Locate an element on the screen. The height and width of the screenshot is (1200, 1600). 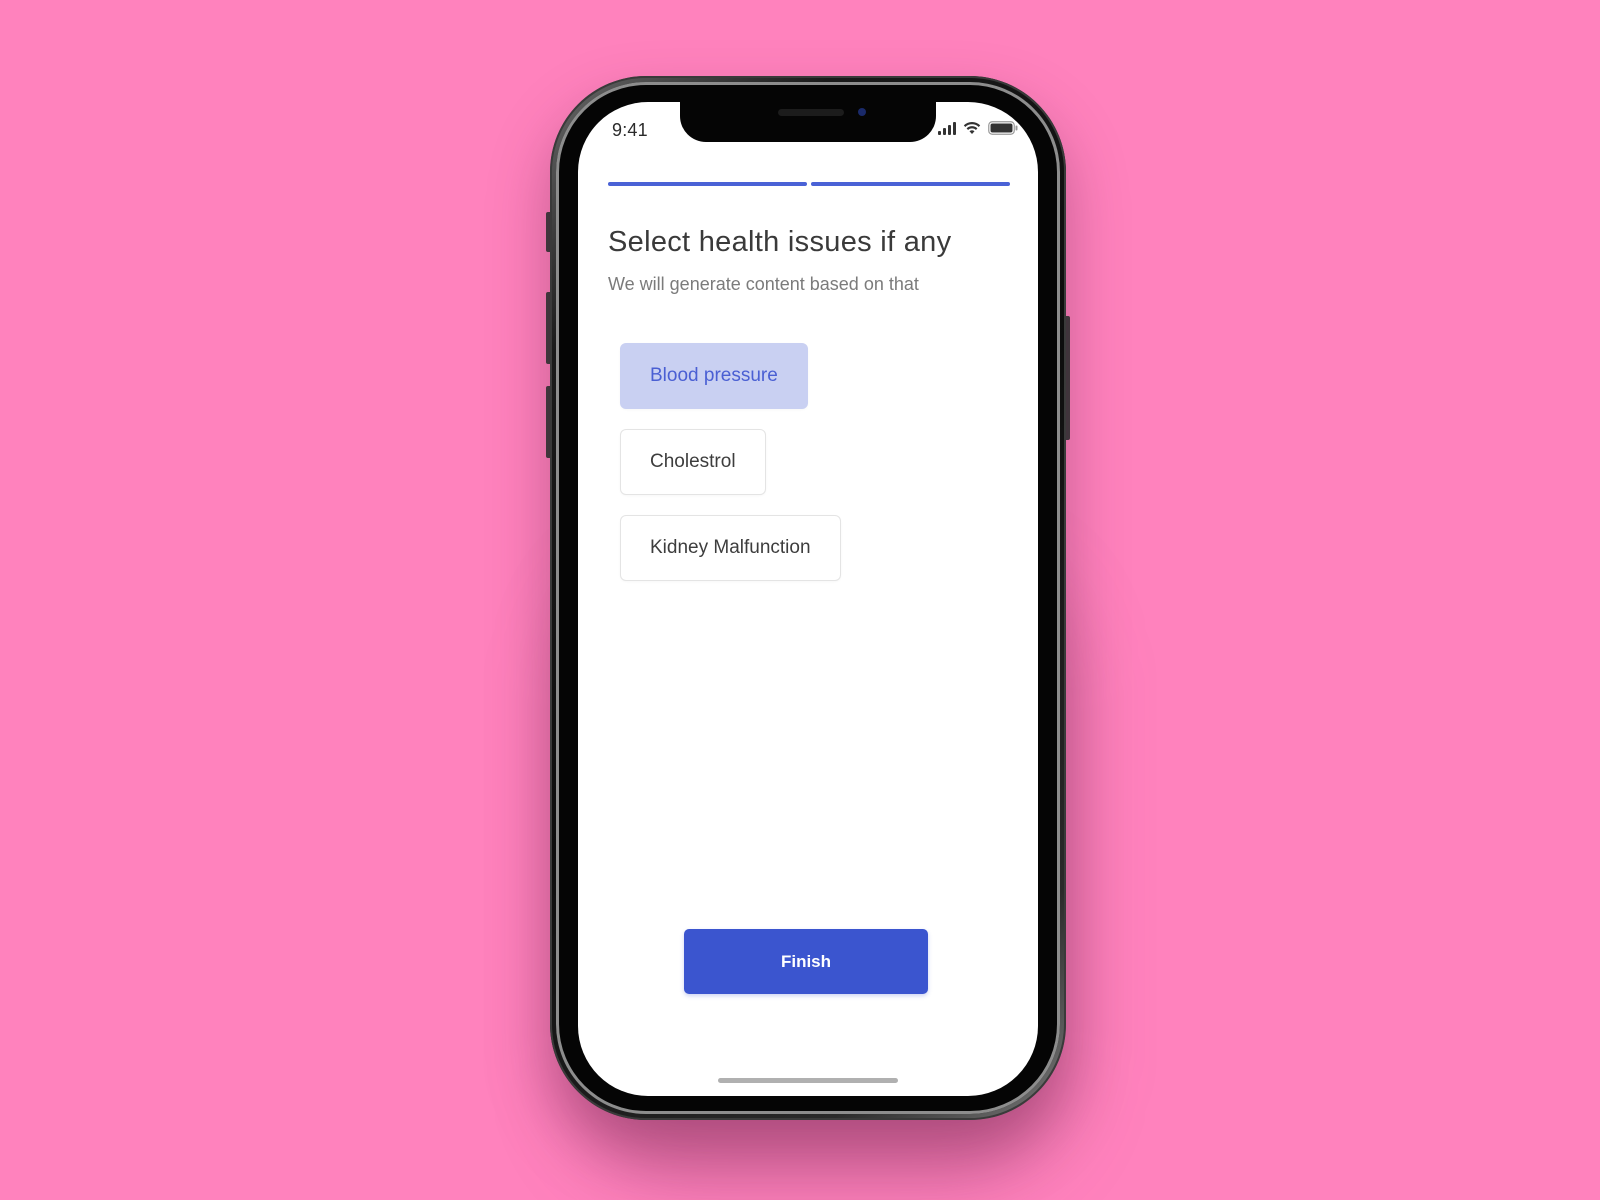
option-blood-pressure: Blood pressure is located at coordinates (714, 376).